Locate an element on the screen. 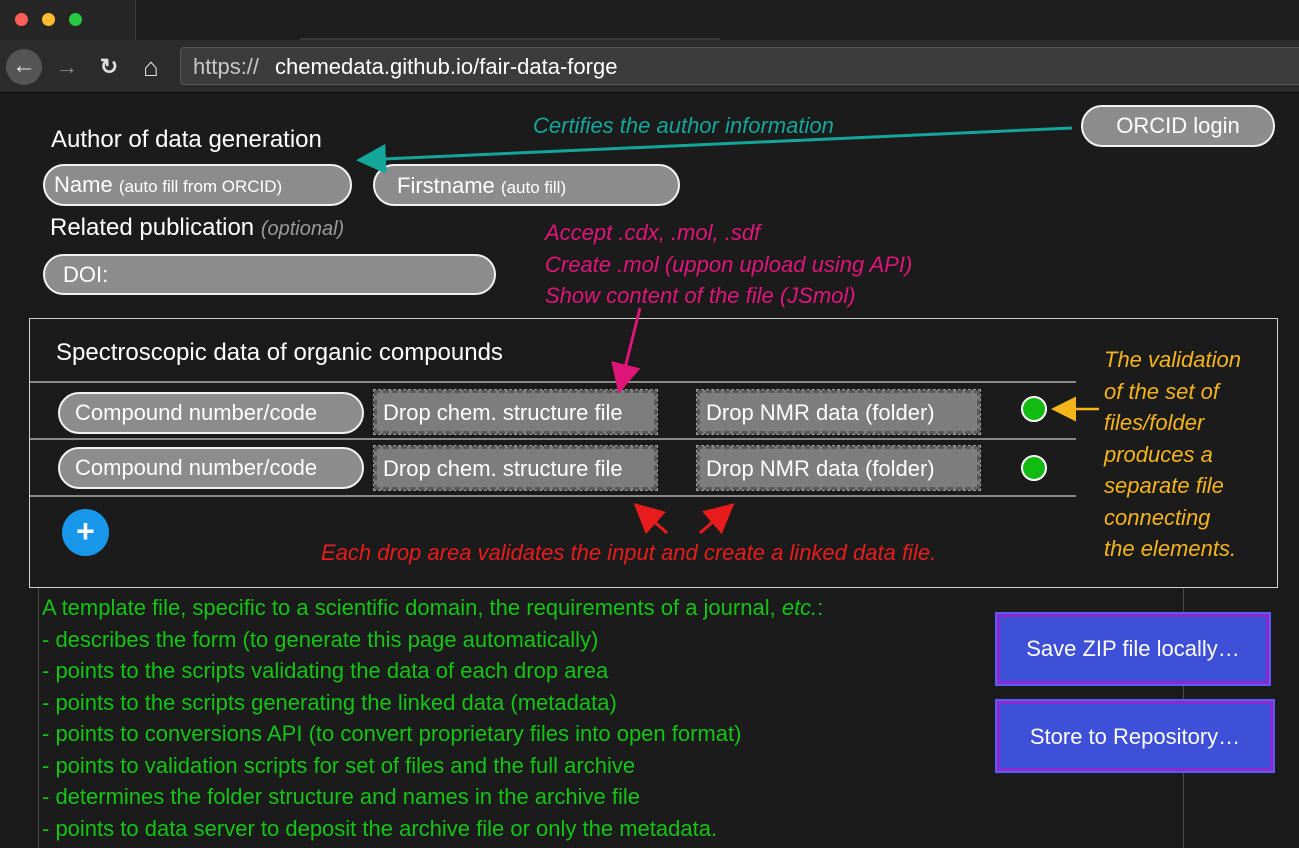 The height and width of the screenshot is (848, 1299). structure-arrow is located at coordinates (626, 350).